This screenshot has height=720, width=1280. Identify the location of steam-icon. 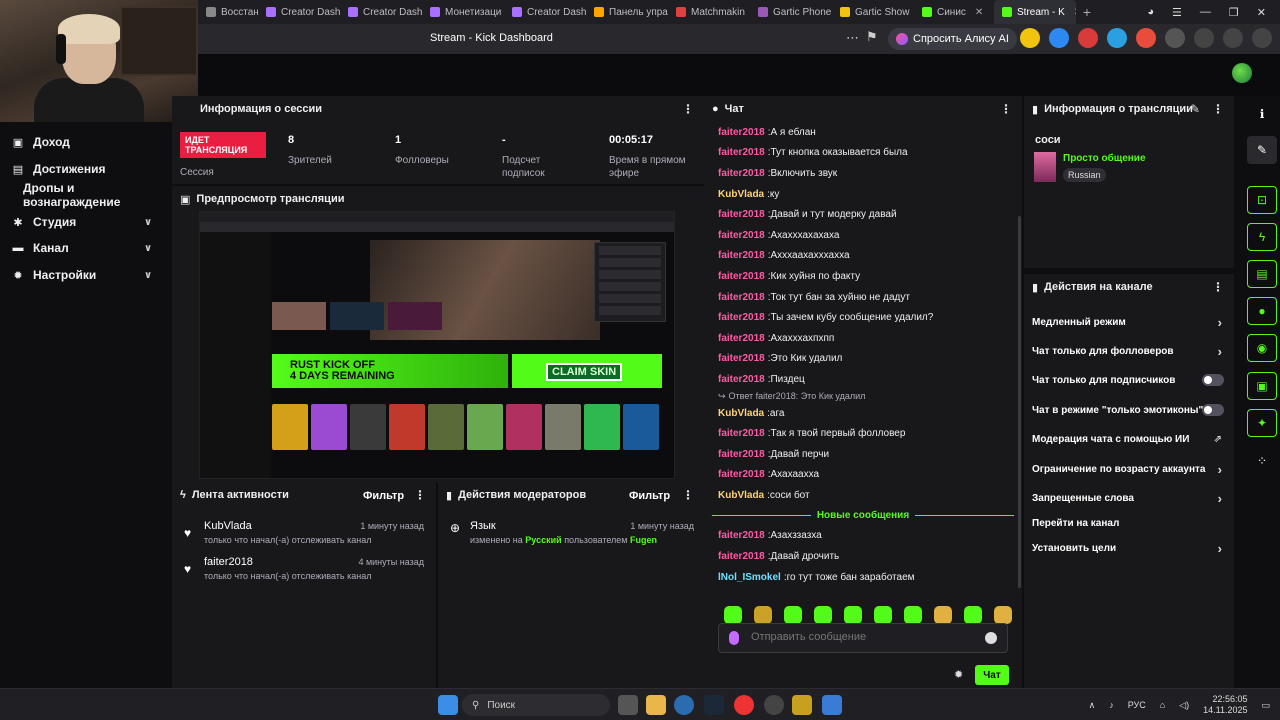
(714, 705).